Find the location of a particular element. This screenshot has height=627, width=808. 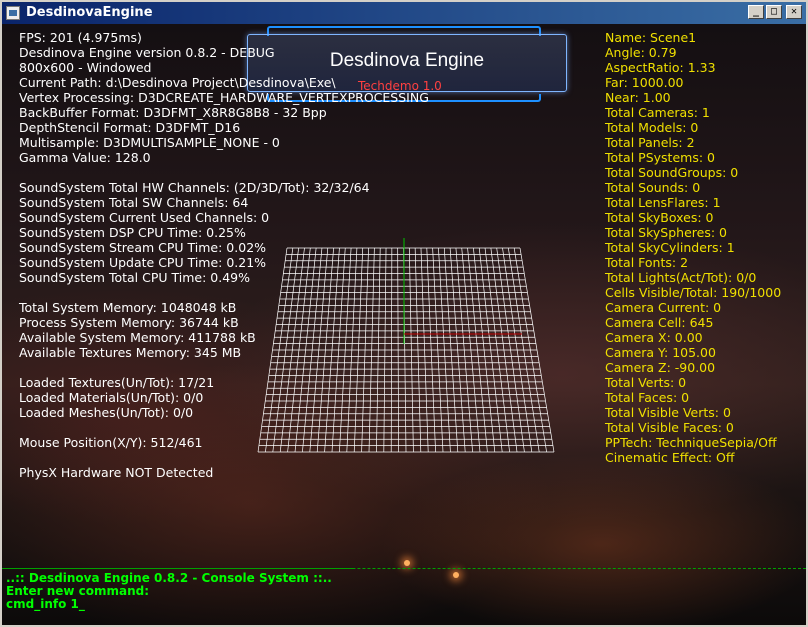

engine-stat-line: Loaded Meshes(Un/Tot): 0/0 is located at coordinates (106, 412).